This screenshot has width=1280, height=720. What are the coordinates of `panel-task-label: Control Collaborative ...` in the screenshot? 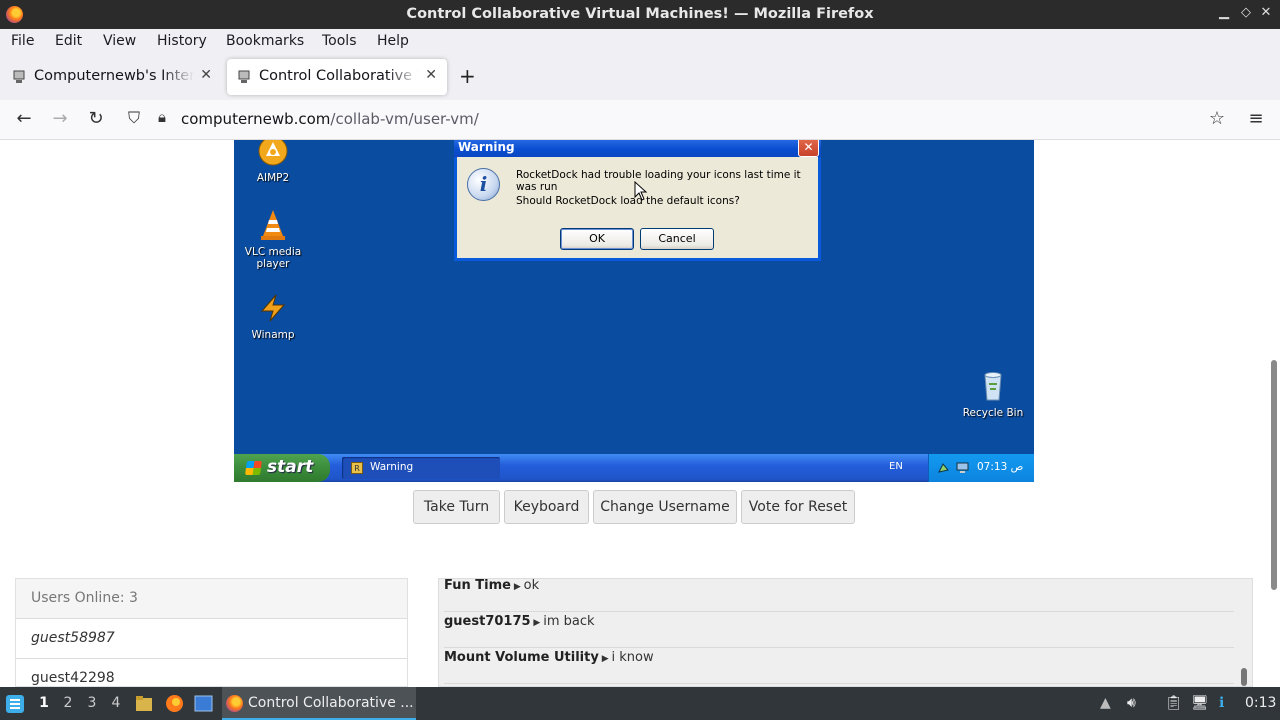 It's located at (331, 703).